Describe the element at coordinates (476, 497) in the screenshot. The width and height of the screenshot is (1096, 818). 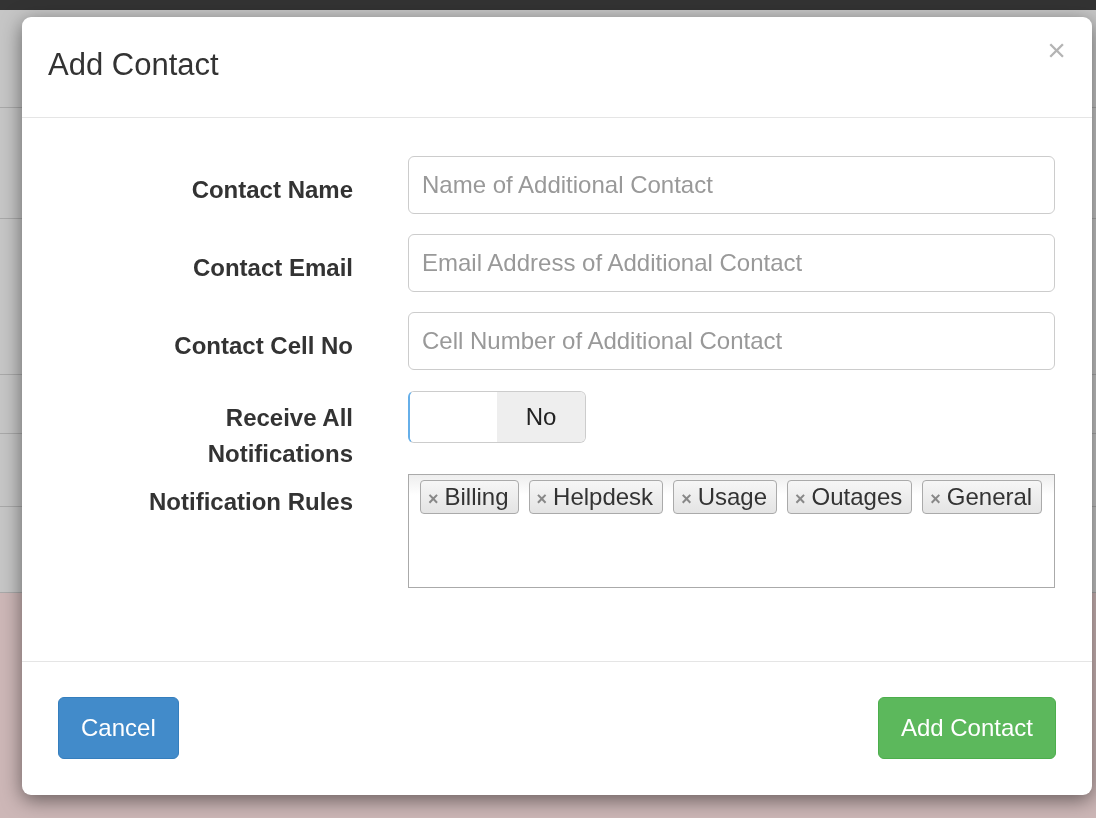
I see `tag-label: Billing` at that location.